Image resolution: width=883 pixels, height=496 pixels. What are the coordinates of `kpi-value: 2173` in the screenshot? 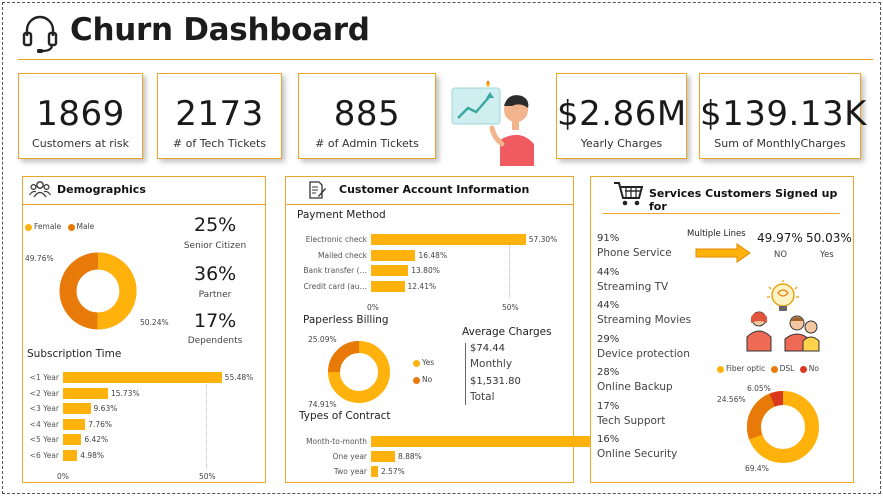 It's located at (219, 114).